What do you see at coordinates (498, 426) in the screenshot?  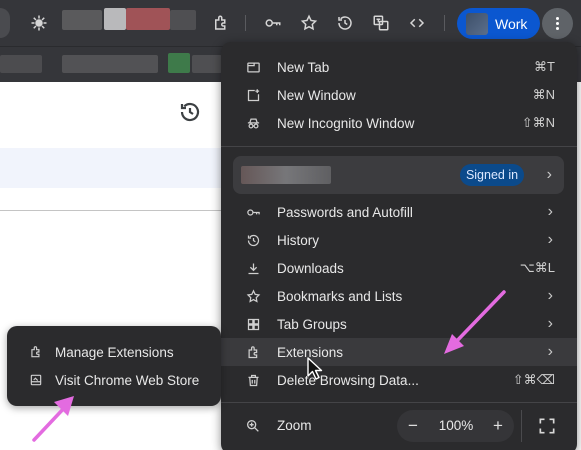 I see `zoom-in-button: +` at bounding box center [498, 426].